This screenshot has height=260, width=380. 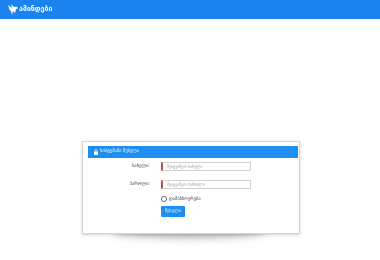 I want to click on panel-title: სისტემაში შესვლა, so click(x=120, y=151).